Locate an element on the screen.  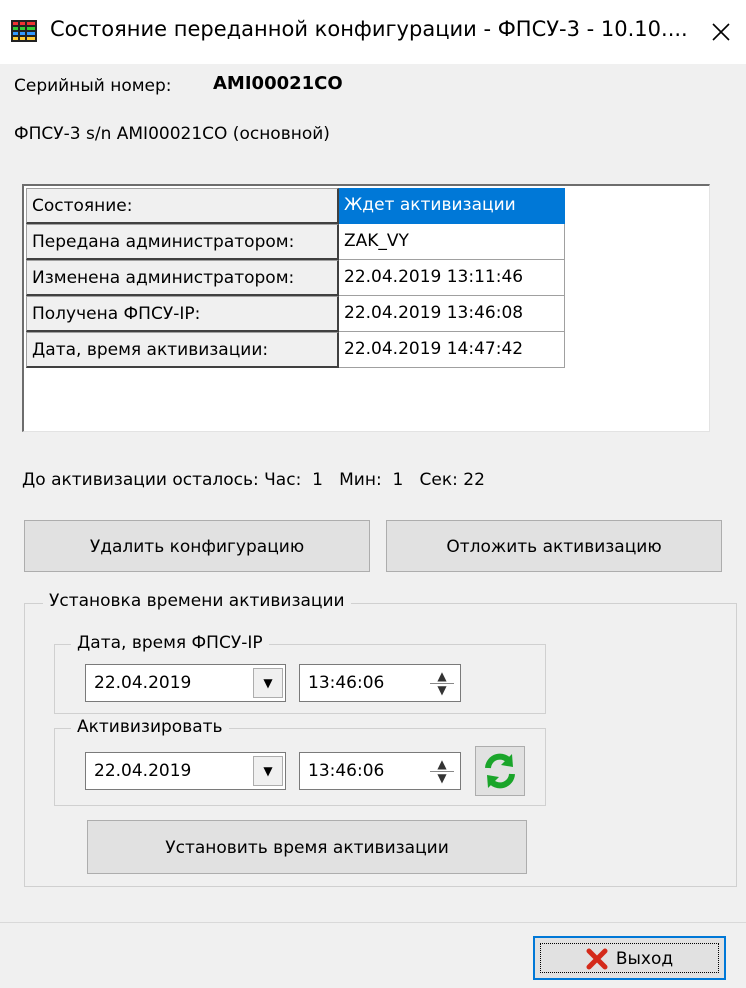
serial-value: AMI00021CO is located at coordinates (278, 83).